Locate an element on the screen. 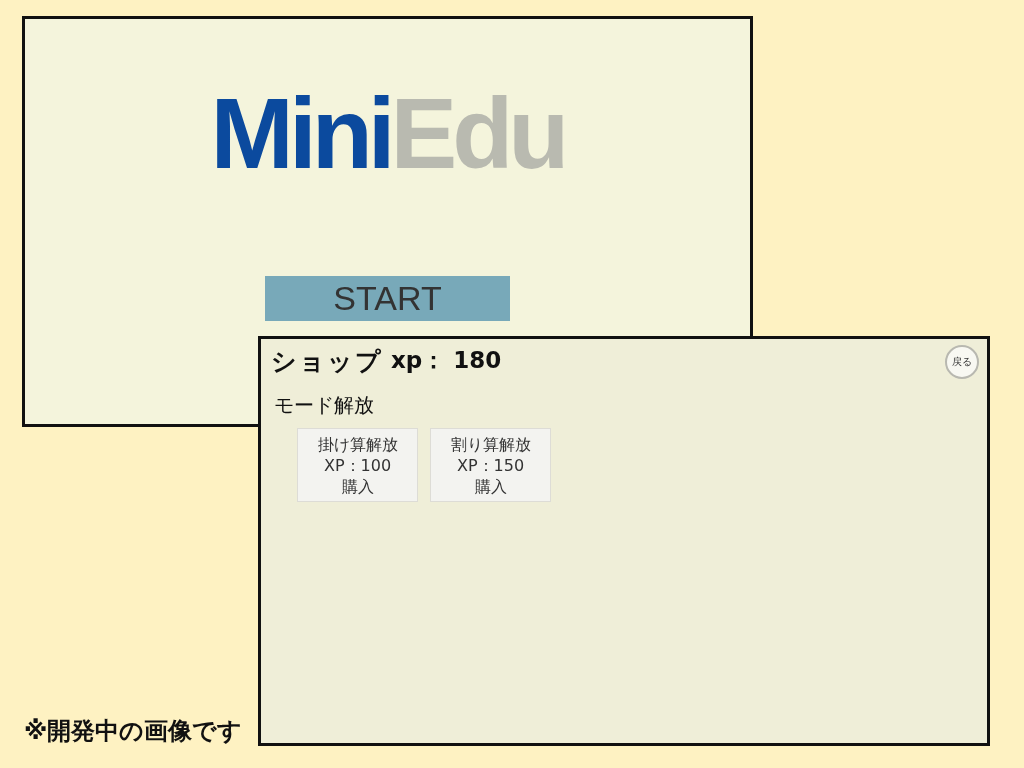  logo-text: MiniEdu is located at coordinates (387, 133).